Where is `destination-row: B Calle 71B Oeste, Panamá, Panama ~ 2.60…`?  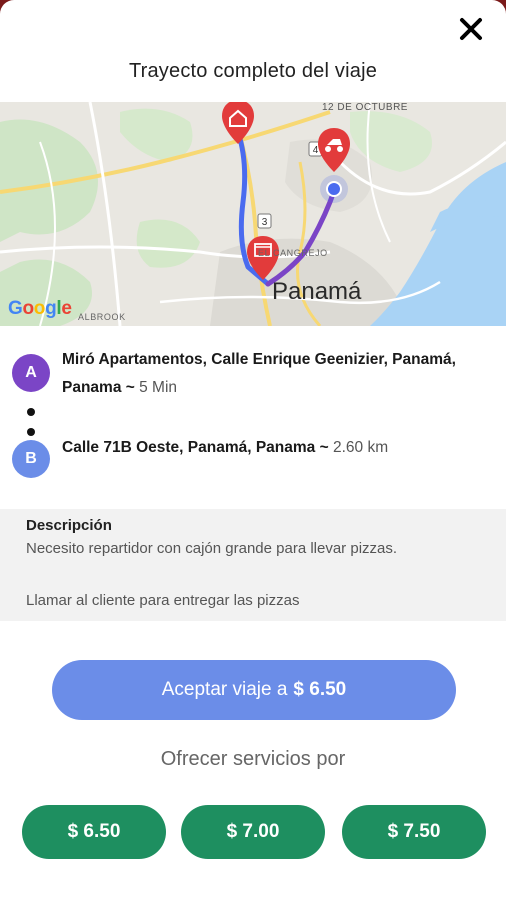 destination-row: B Calle 71B Oeste, Panamá, Panama ~ 2.60… is located at coordinates (252, 456).